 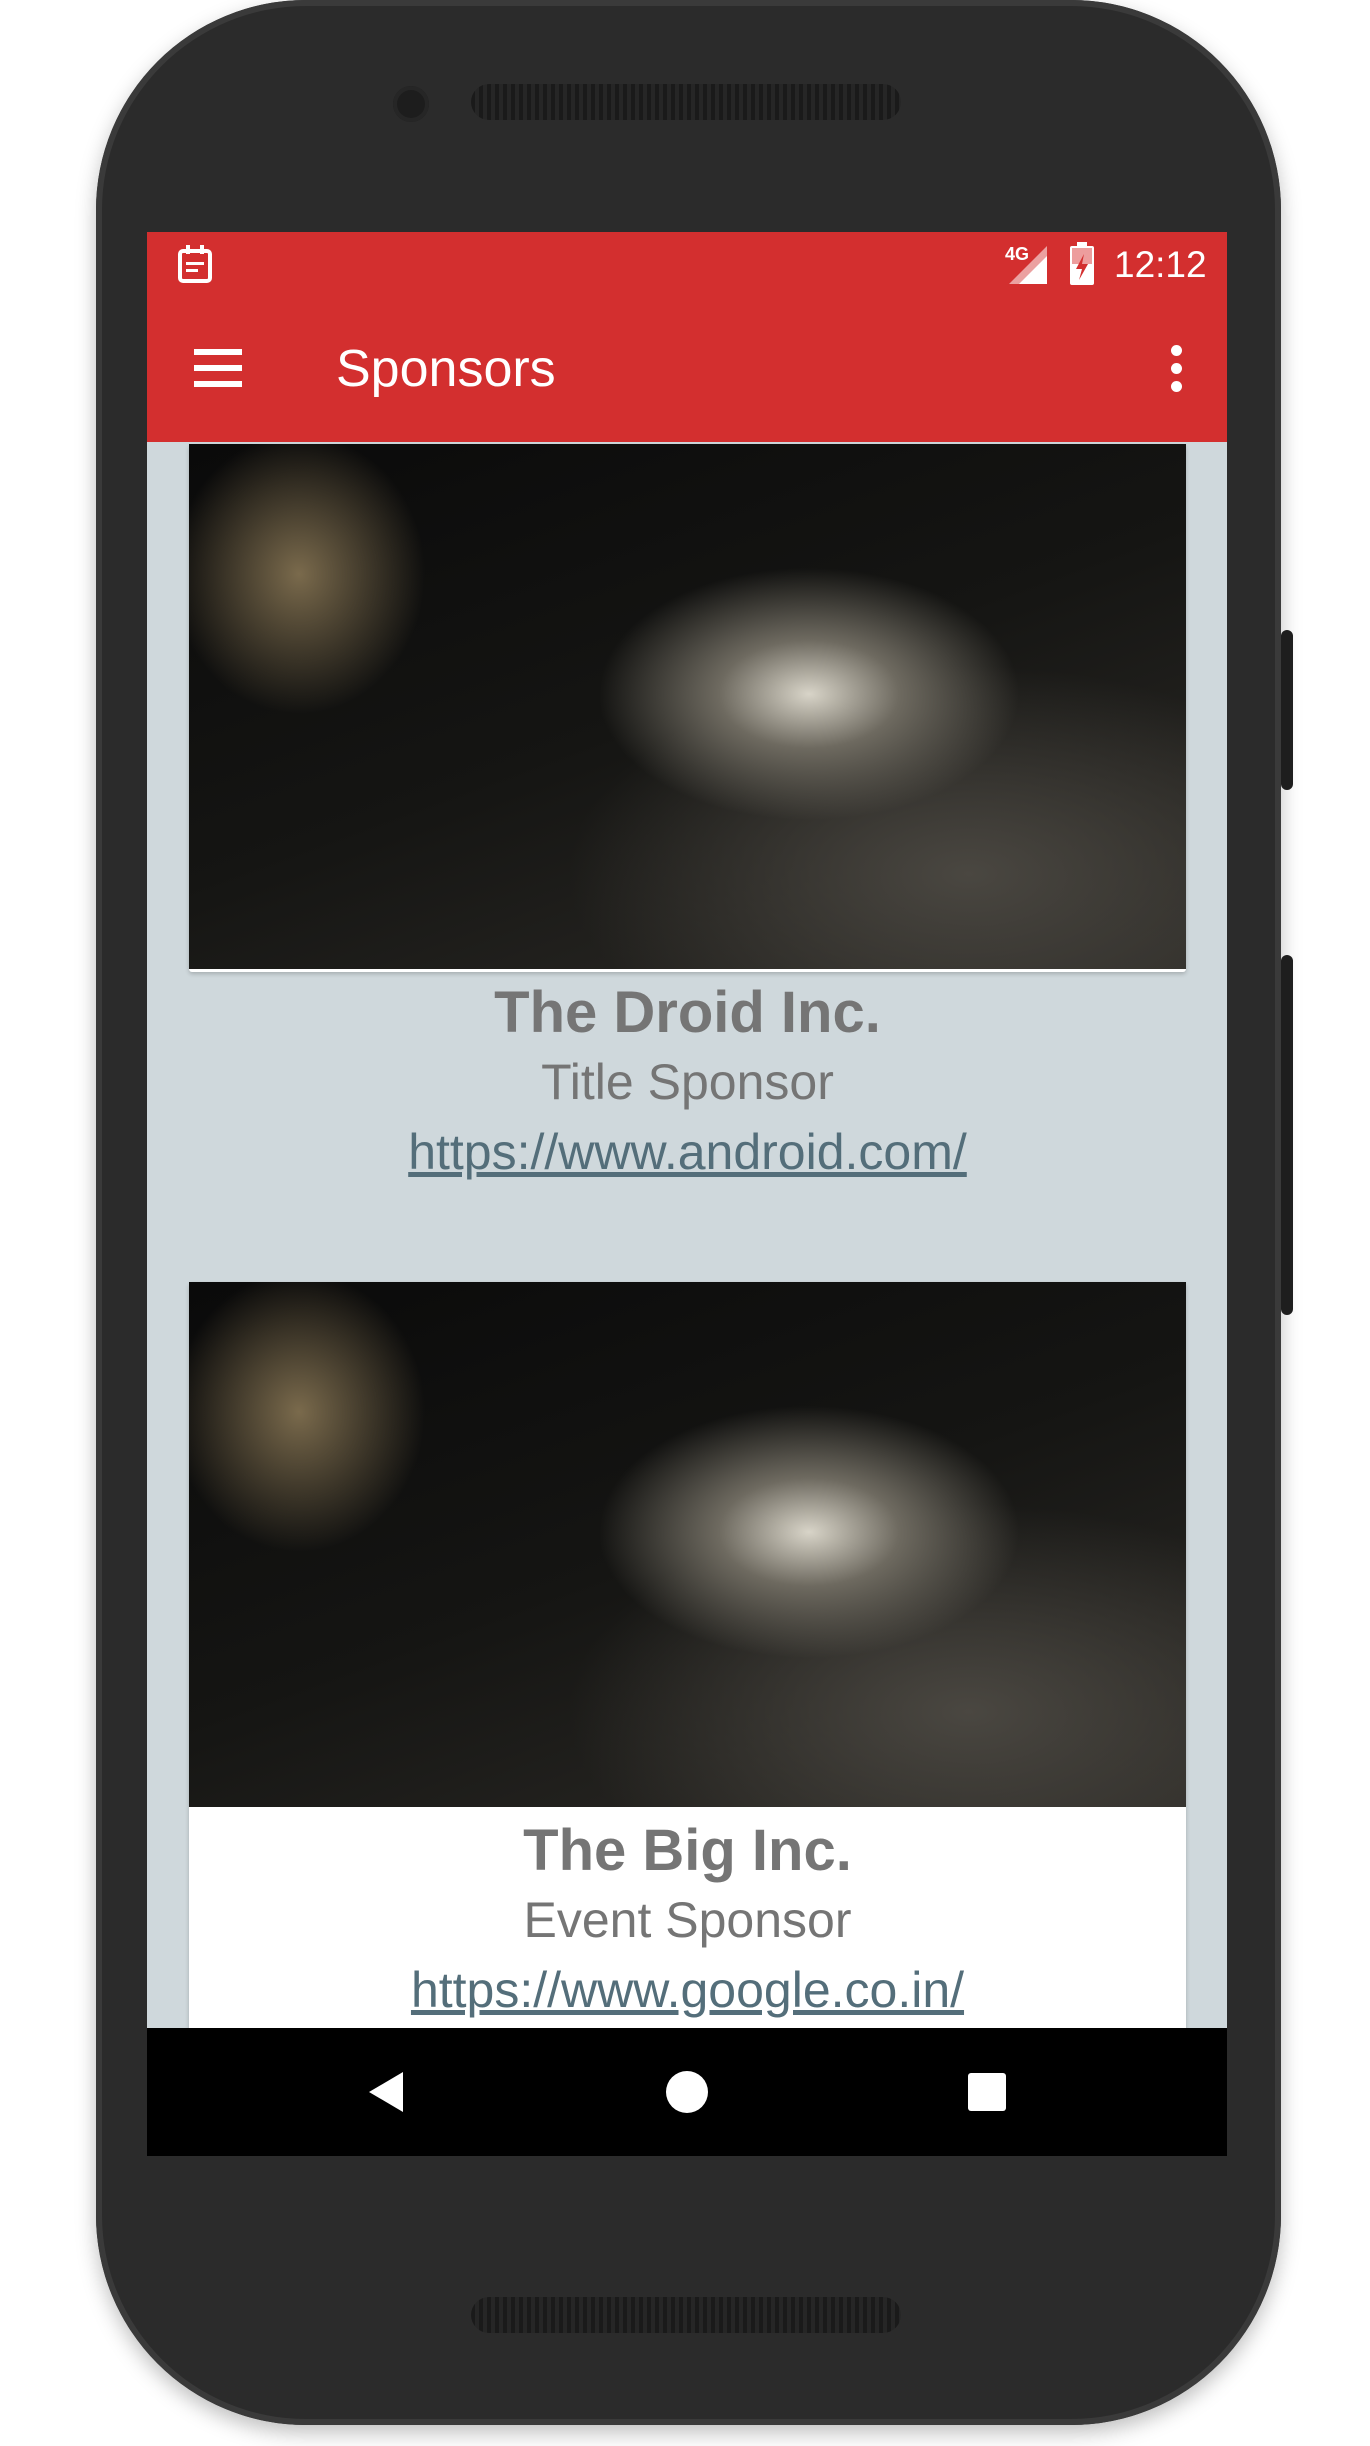 I want to click on power-button, so click(x=1287, y=710).